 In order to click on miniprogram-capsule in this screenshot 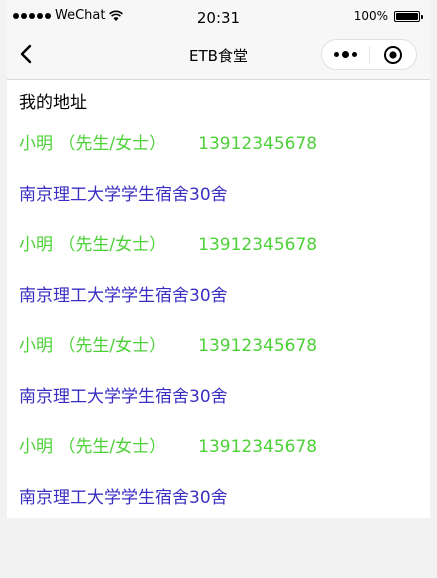, I will do `click(369, 54)`.